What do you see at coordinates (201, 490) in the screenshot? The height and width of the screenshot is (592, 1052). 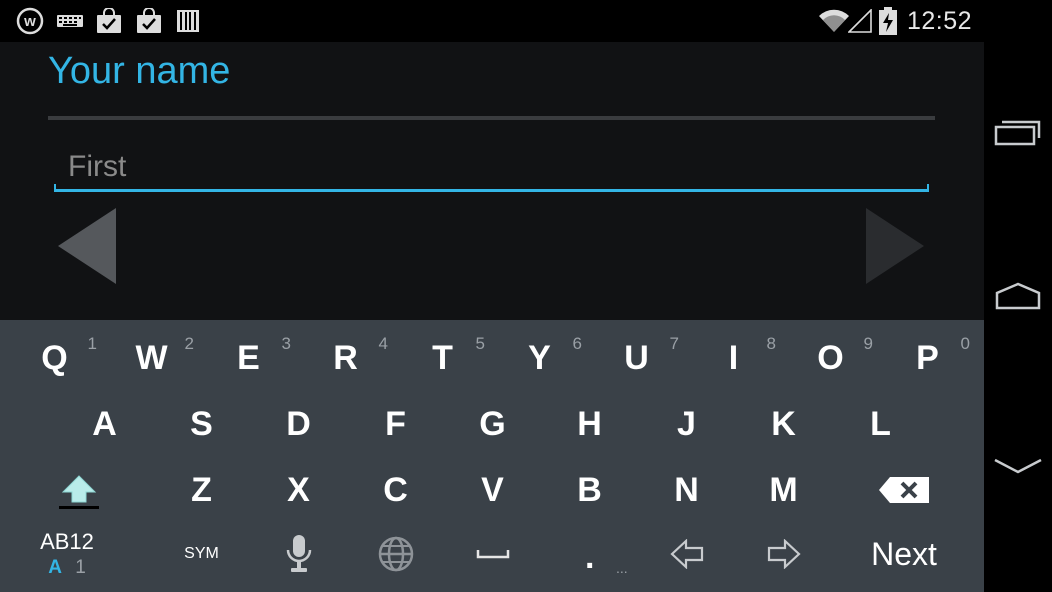 I see `key-z: Z` at bounding box center [201, 490].